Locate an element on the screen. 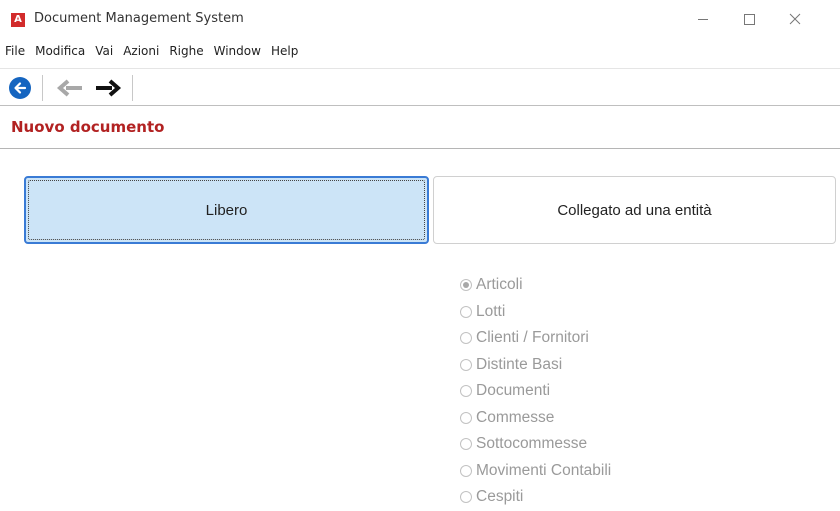 This screenshot has width=840, height=511. radio-clienti-fornitori: Clienti / Fornitori is located at coordinates (535, 338).